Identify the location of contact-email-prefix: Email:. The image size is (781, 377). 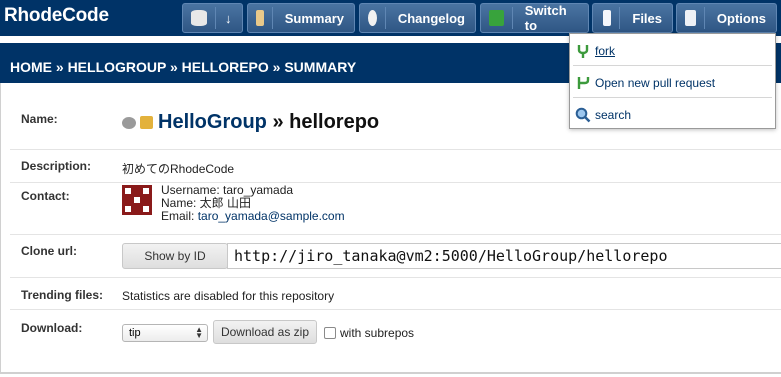
(179, 216).